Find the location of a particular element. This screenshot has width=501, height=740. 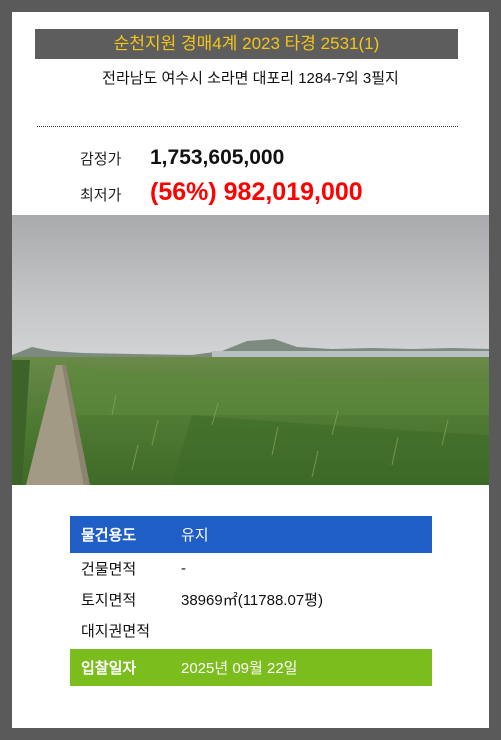

usage-value: 유지 is located at coordinates (195, 535).